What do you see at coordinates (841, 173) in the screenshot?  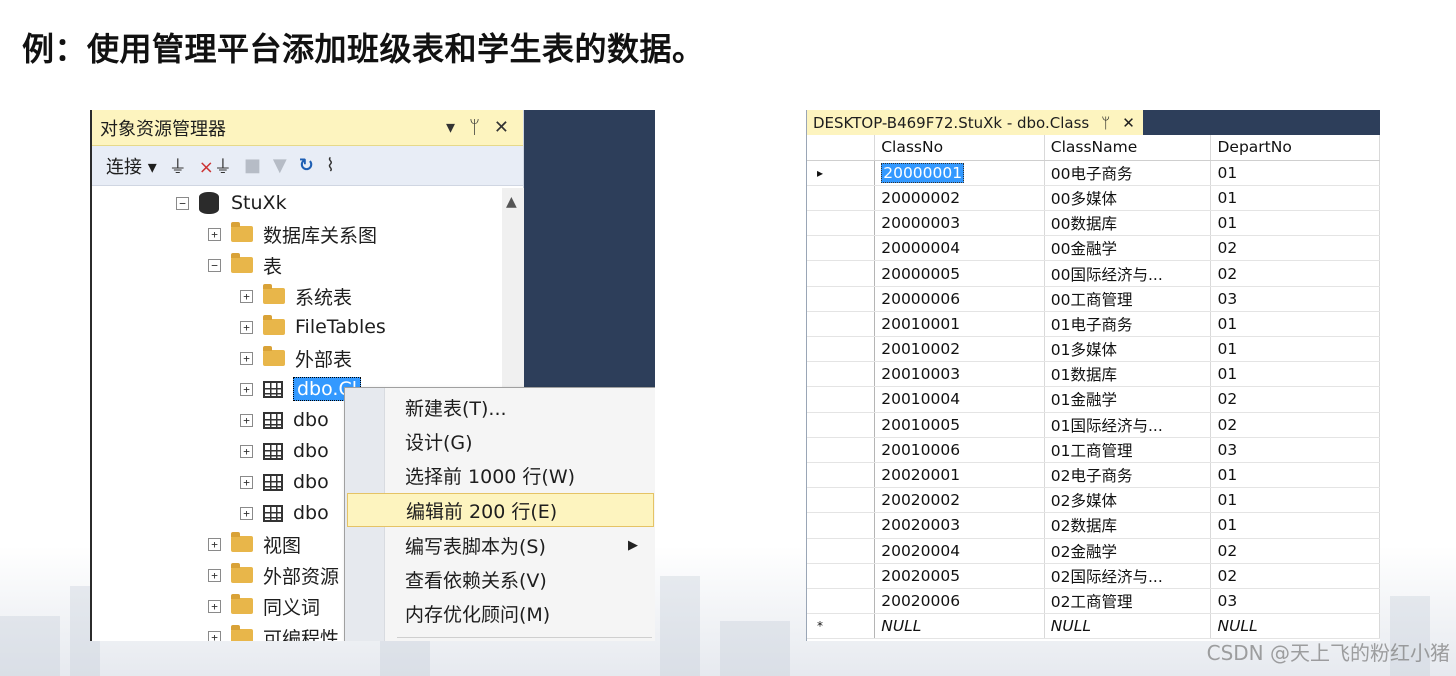 I see `row-header: ▸` at bounding box center [841, 173].